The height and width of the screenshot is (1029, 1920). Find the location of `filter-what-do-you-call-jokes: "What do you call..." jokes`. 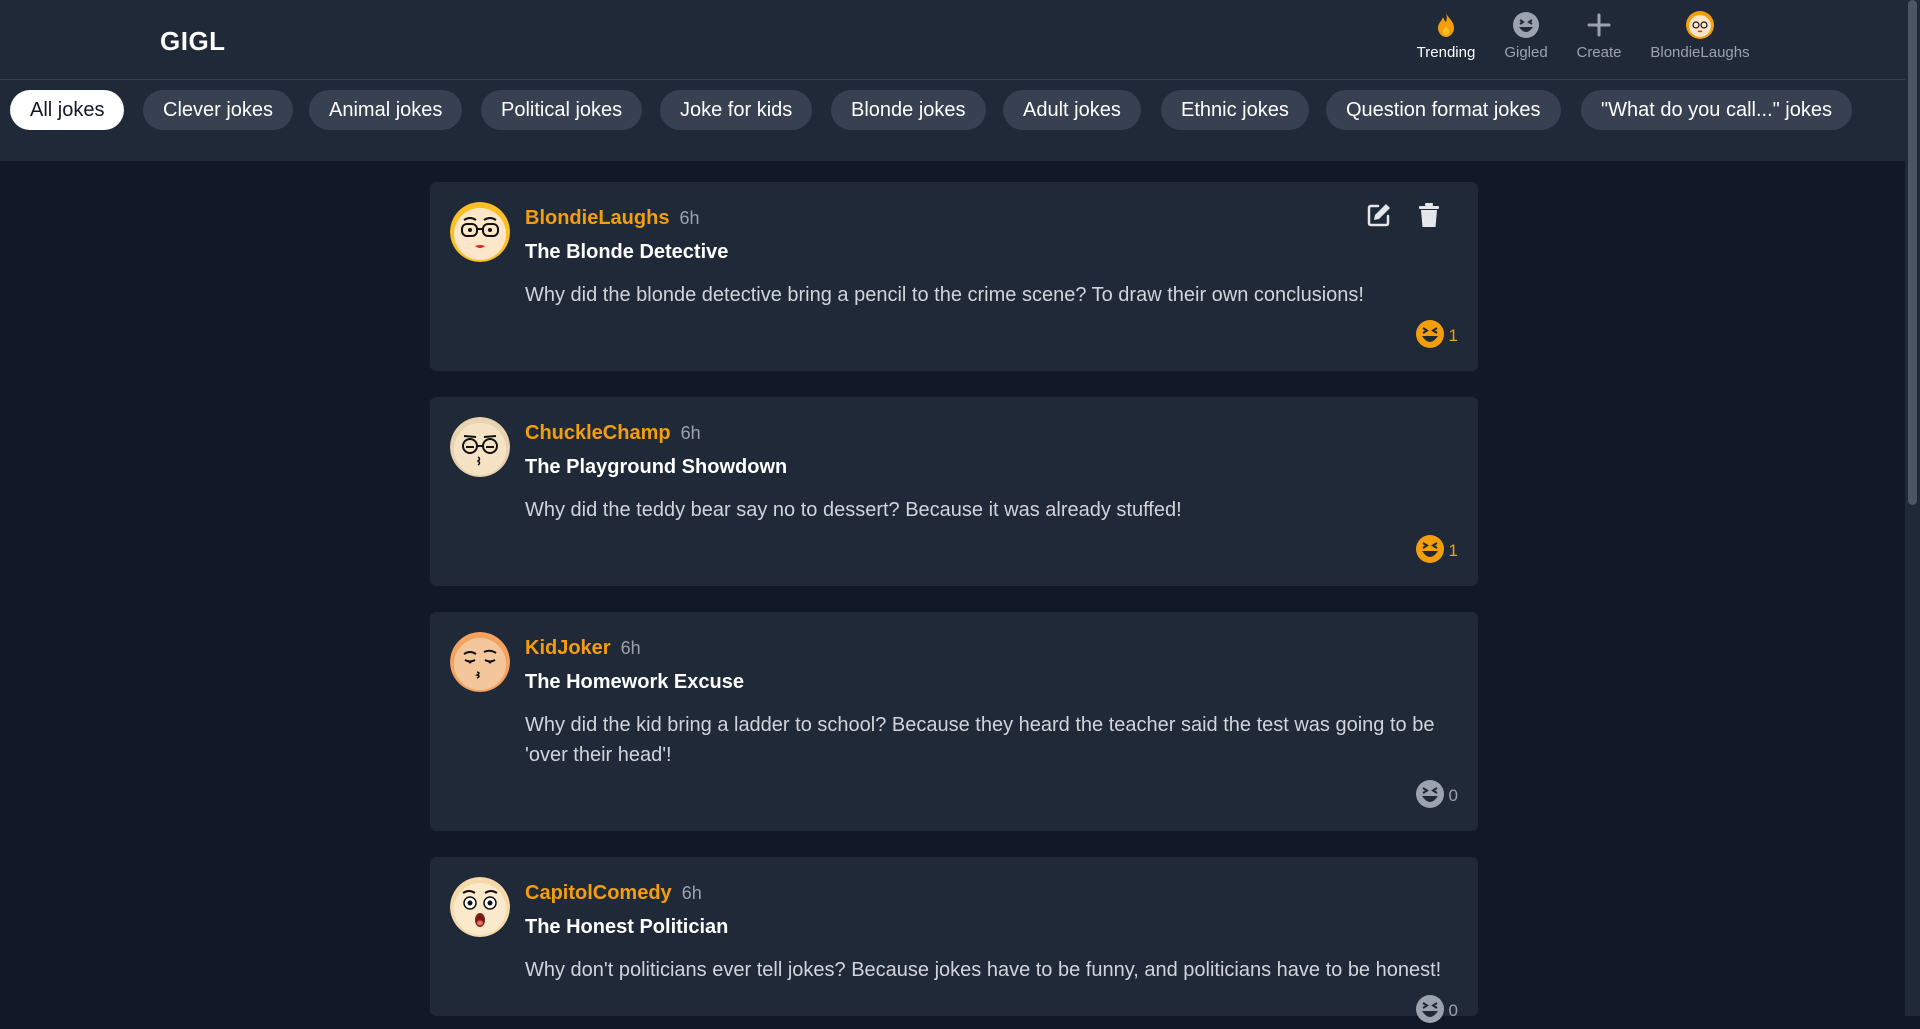

filter-what-do-you-call-jokes: "What do you call..." jokes is located at coordinates (1716, 110).